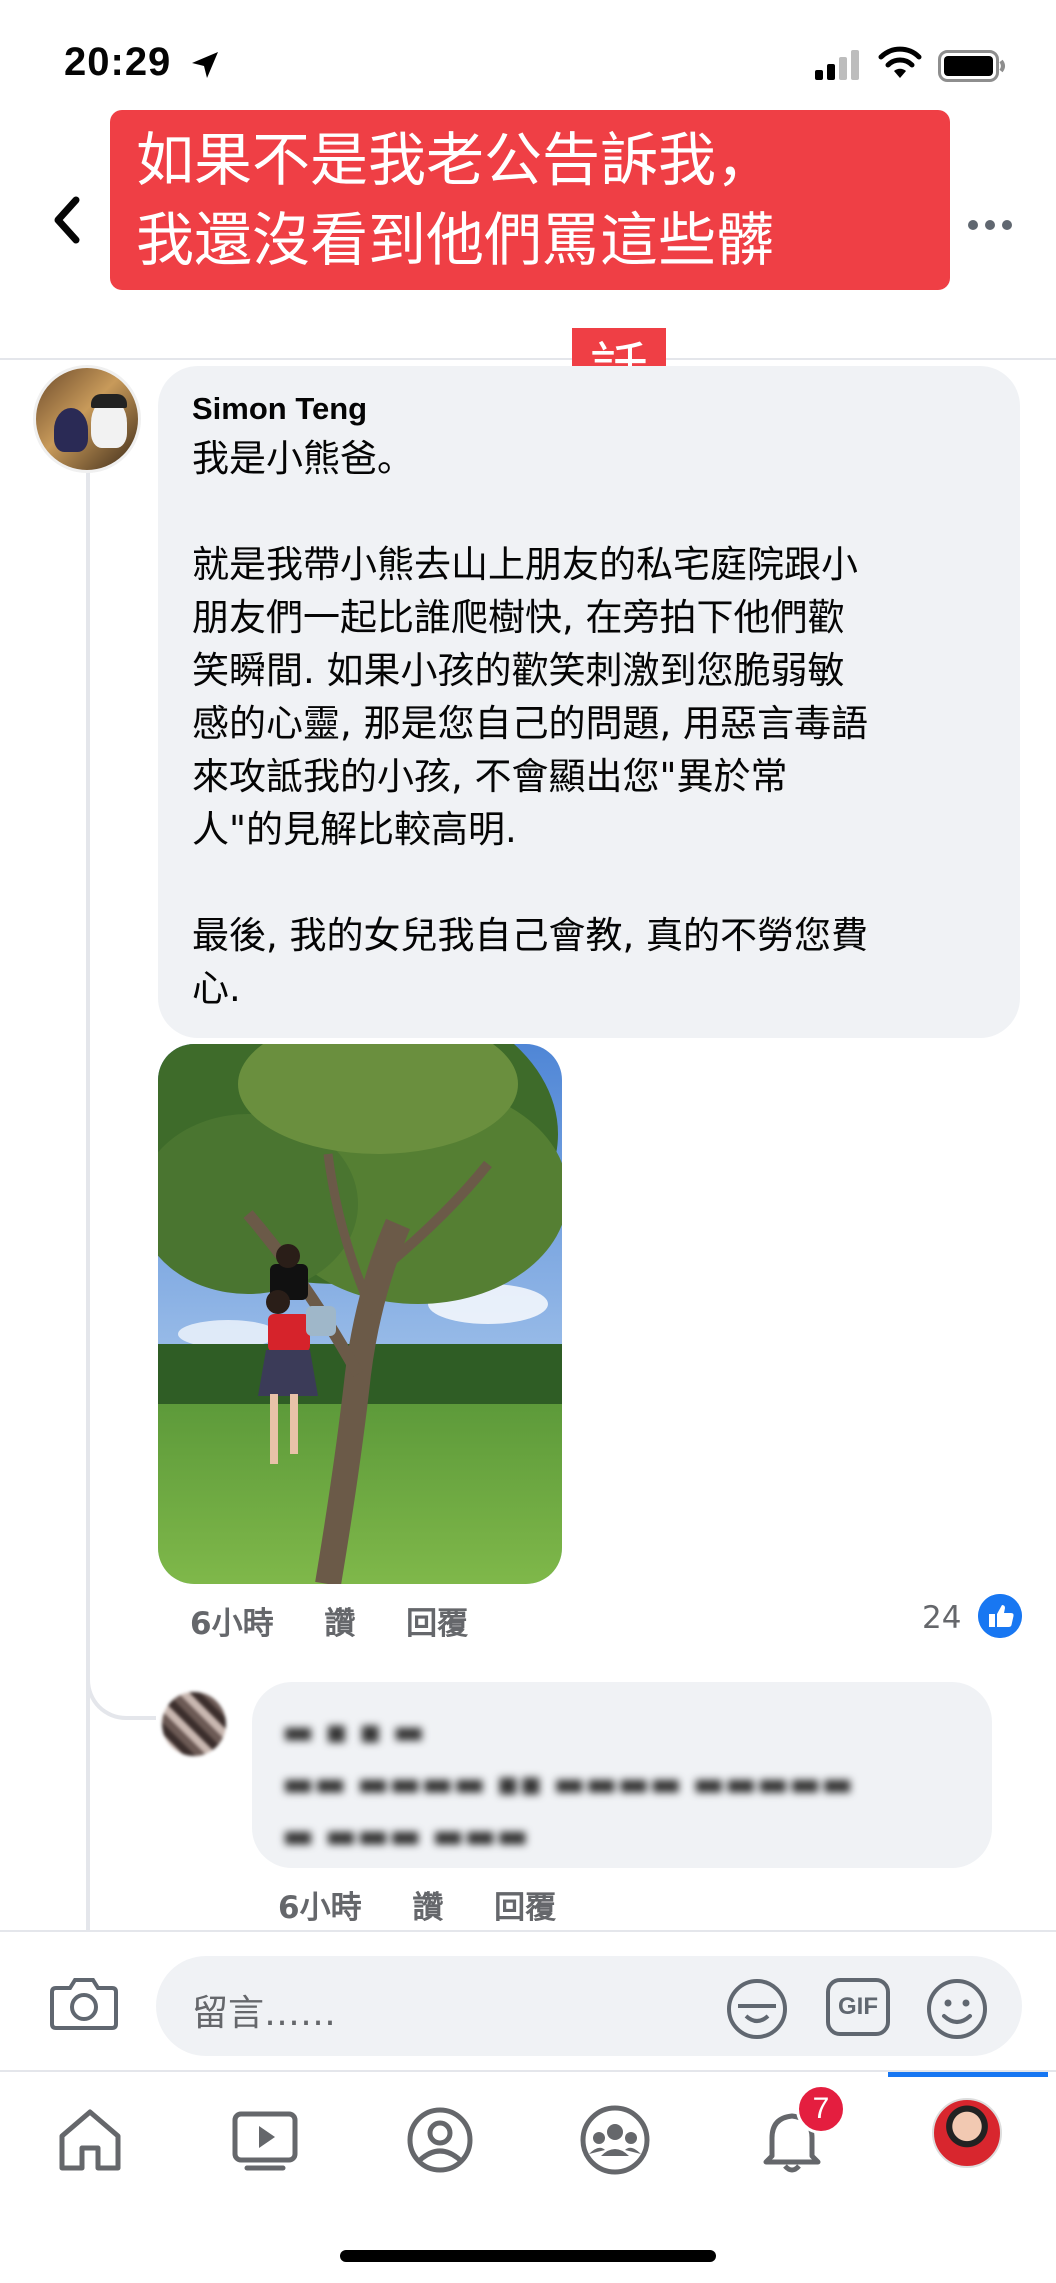 The width and height of the screenshot is (1056, 2283). I want to click on menu-profile-avatar, so click(967, 2133).